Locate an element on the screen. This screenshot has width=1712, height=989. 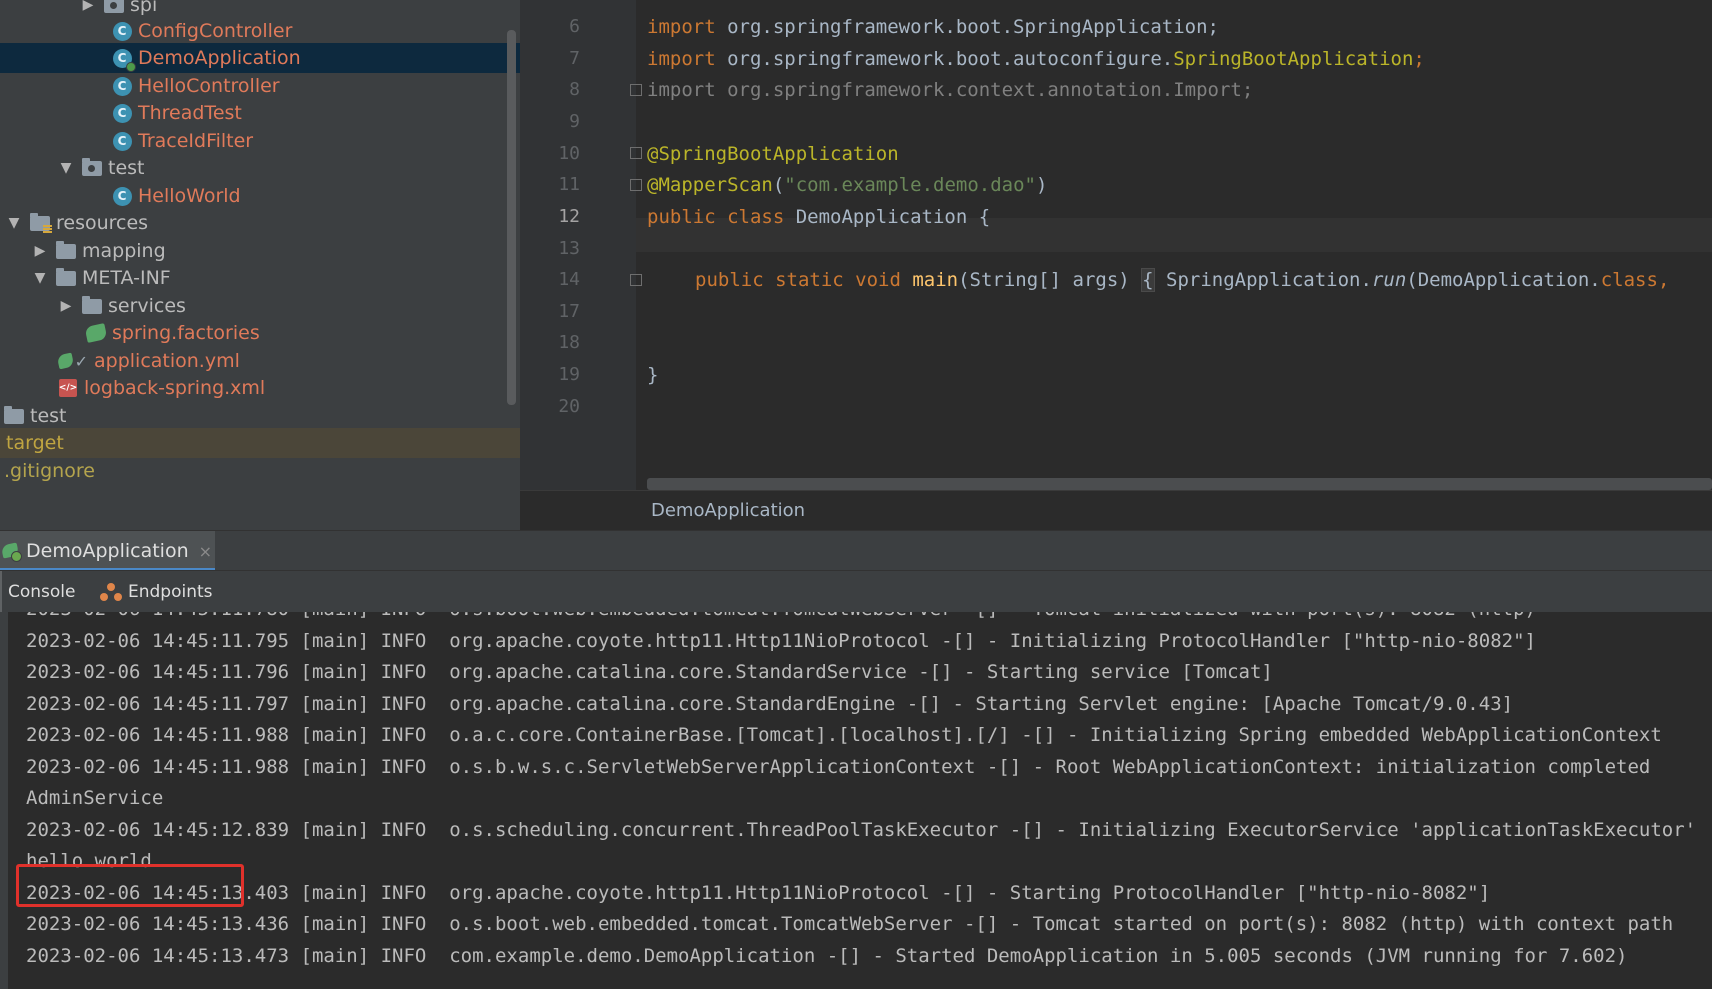
highlight-annotation-box is located at coordinates (130, 885).